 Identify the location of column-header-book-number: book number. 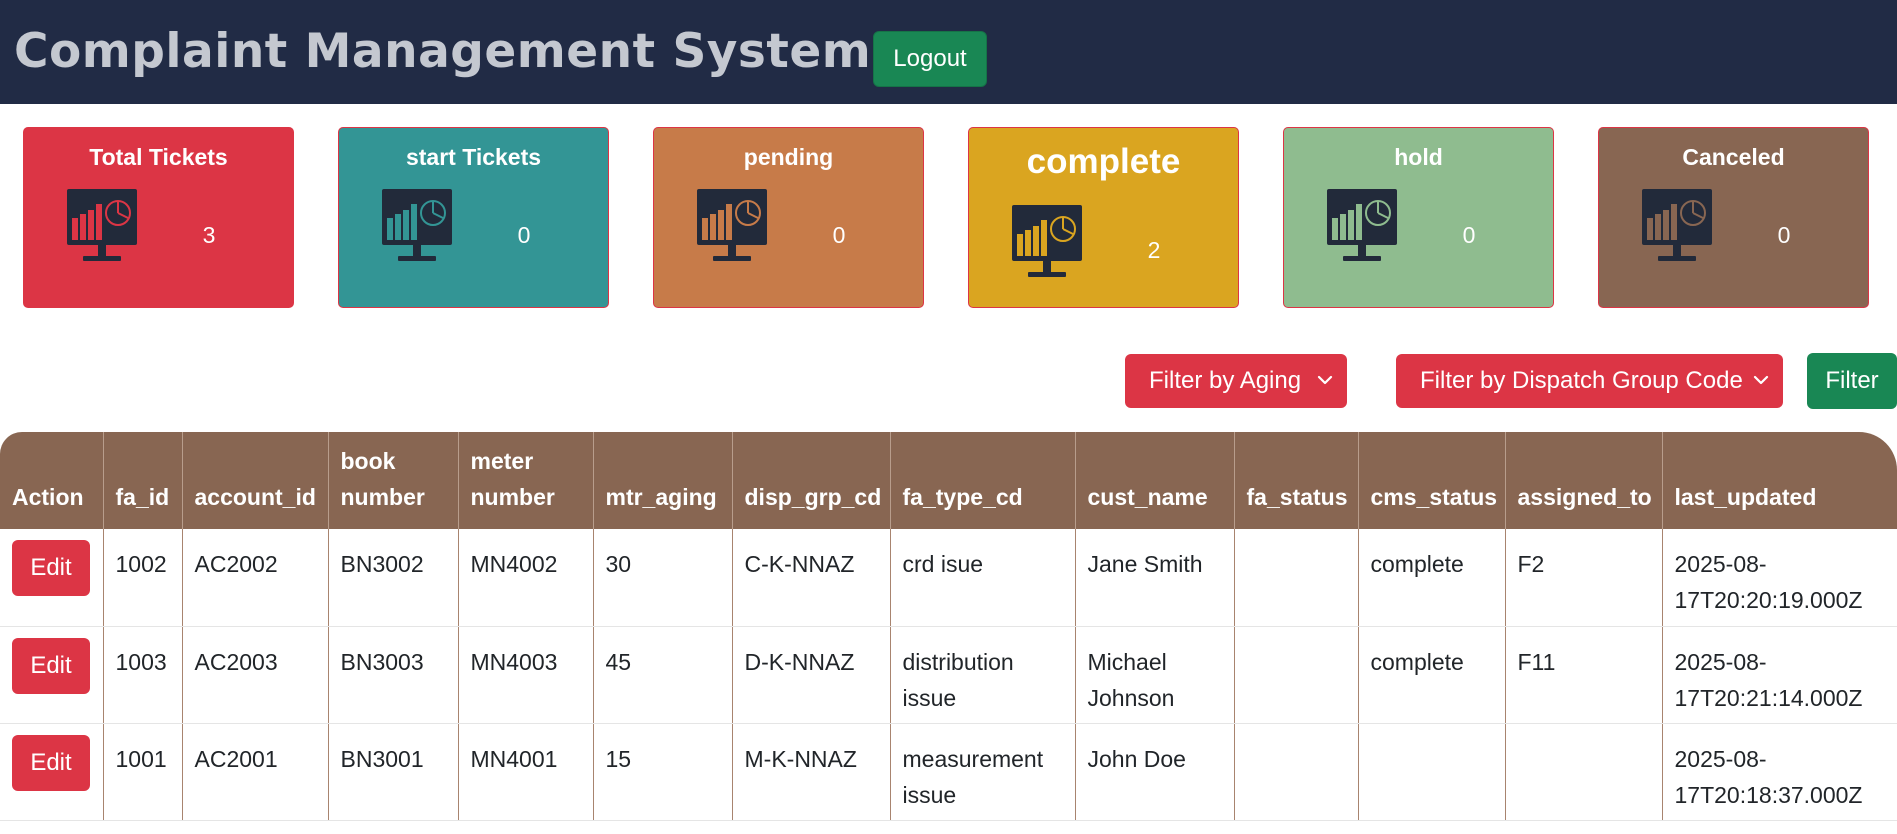
(393, 480).